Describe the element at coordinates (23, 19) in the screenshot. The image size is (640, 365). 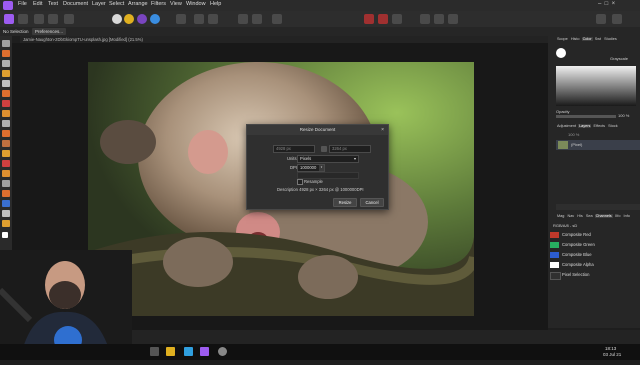
I see `liquify-persona-icon` at that location.